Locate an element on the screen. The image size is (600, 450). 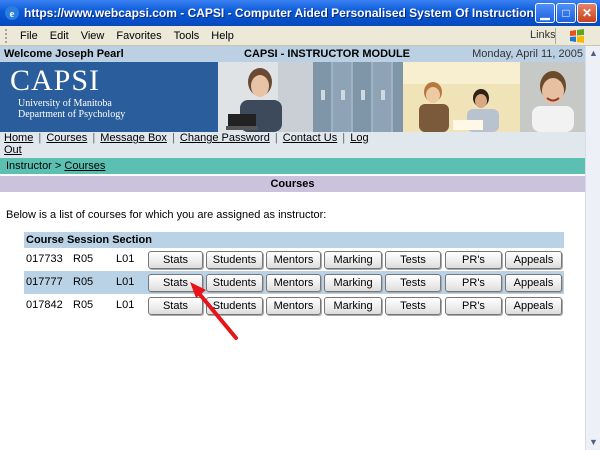
scroll-down-icon: ▼ is located at coordinates (593, 442).